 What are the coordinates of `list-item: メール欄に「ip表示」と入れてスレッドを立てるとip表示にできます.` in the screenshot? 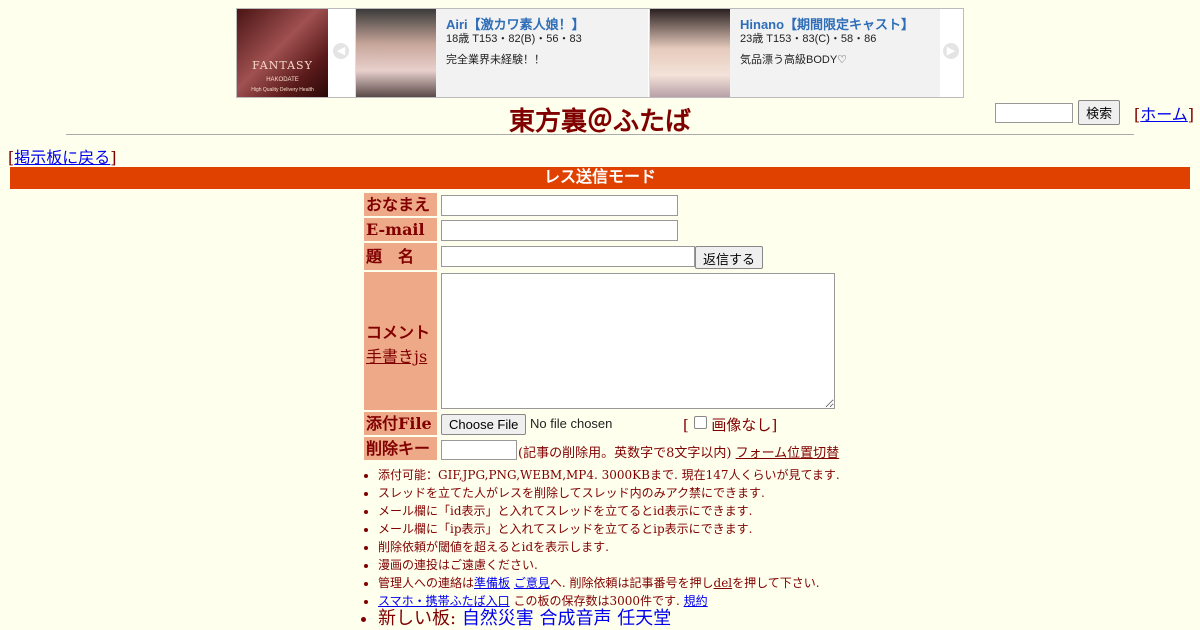 It's located at (609, 529).